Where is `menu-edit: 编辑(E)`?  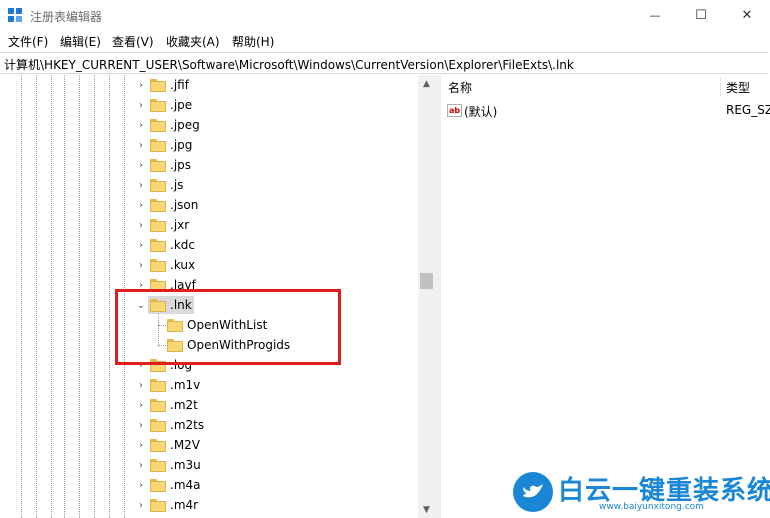 menu-edit: 编辑(E) is located at coordinates (80, 41).